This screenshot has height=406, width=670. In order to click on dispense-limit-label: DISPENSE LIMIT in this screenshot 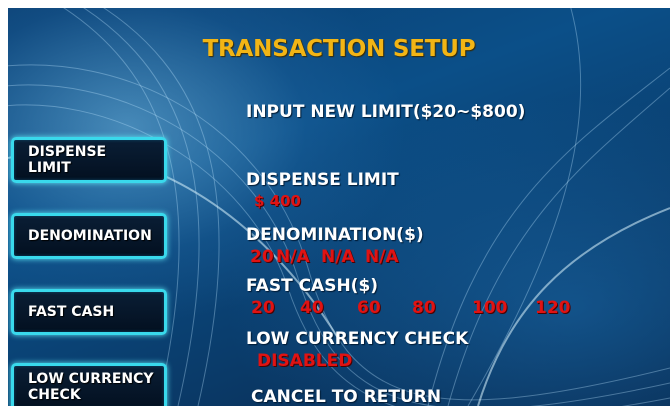, I will do `click(322, 180)`.